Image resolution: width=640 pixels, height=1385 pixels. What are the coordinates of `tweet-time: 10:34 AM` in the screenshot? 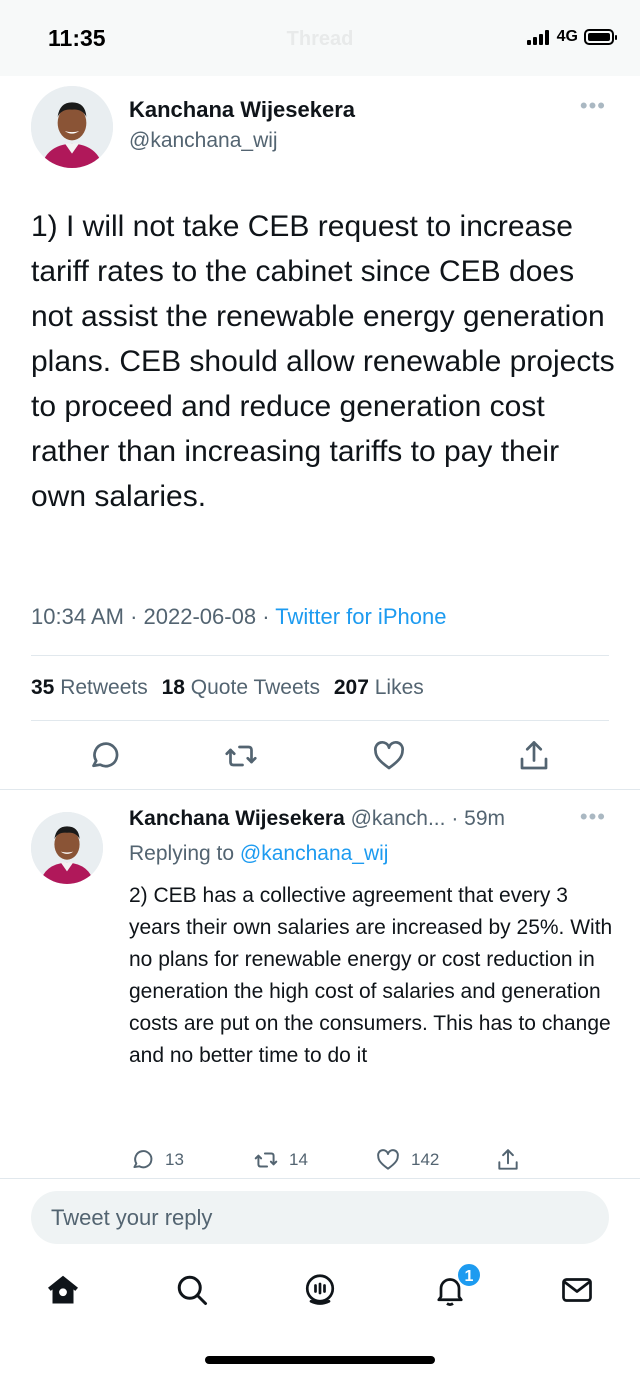 It's located at (77, 616).